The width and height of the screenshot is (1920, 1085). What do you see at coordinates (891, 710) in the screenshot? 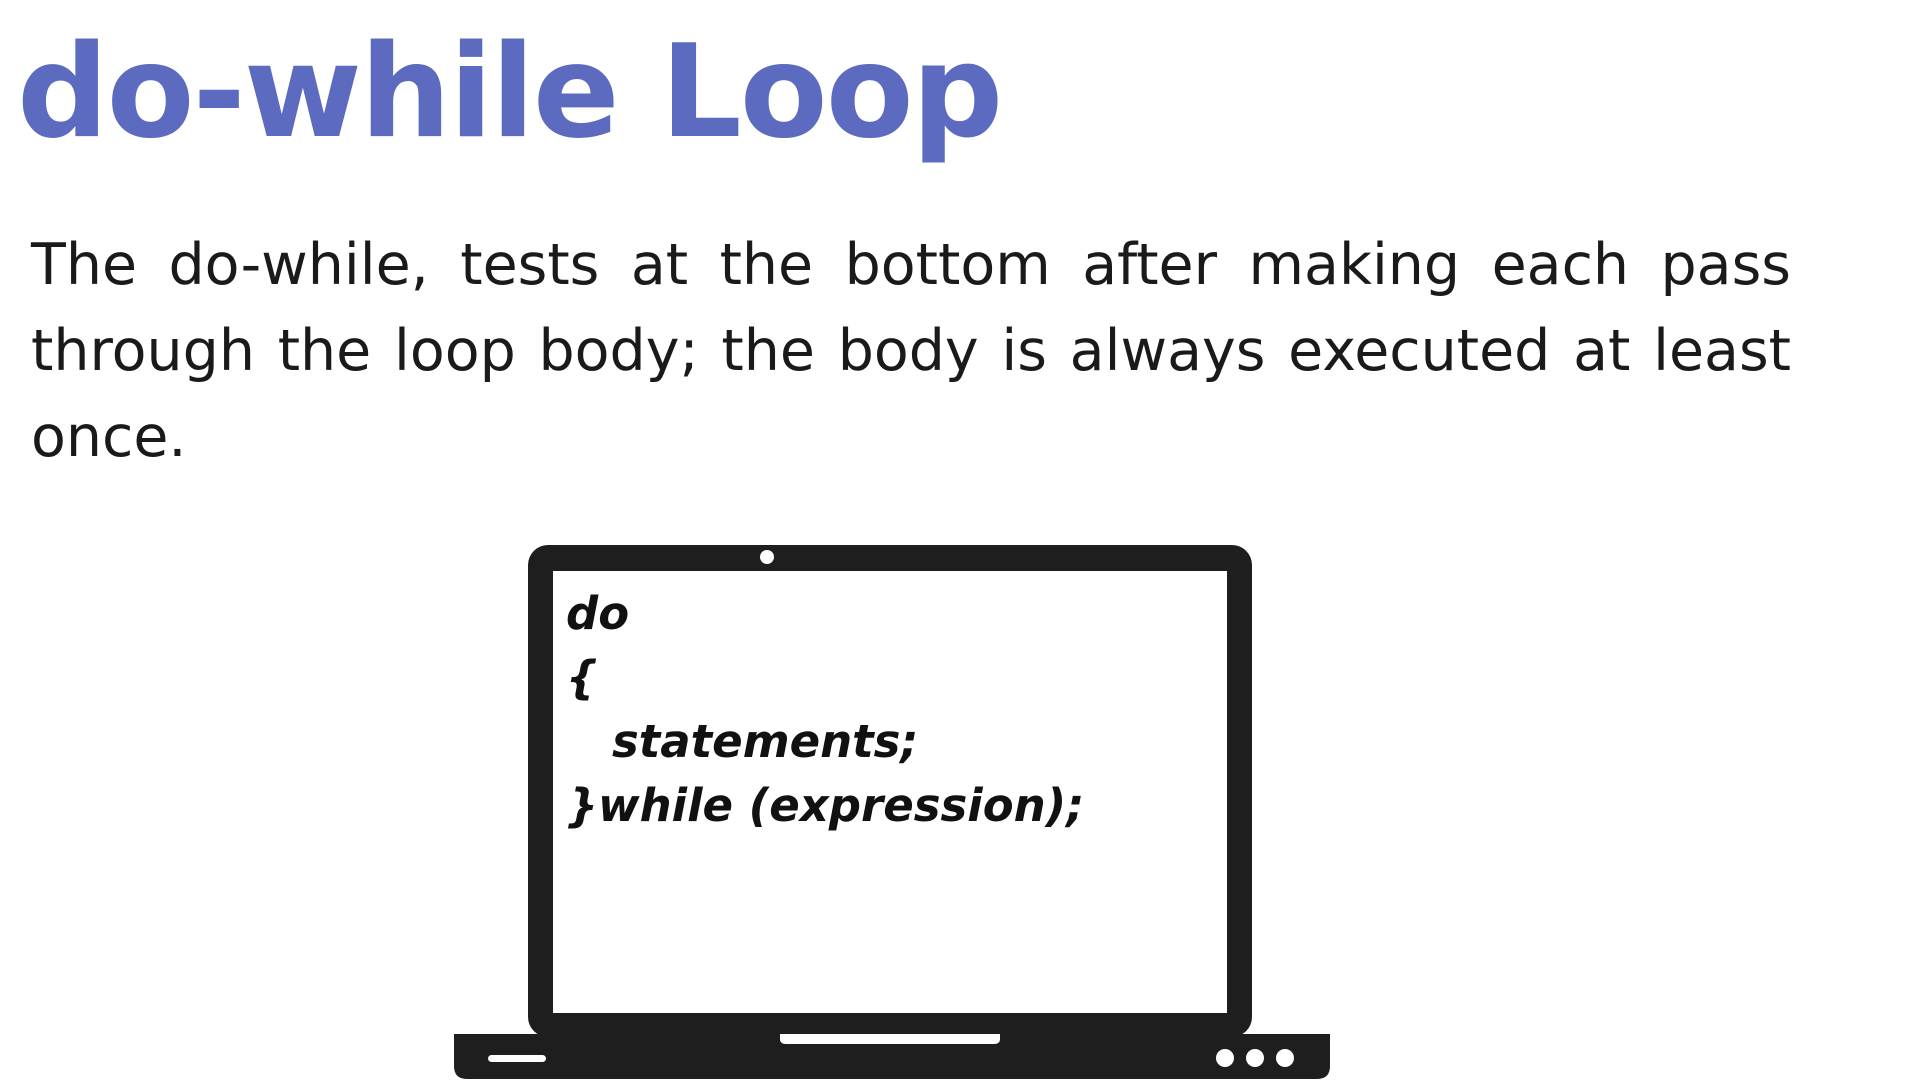
I see `code-snippet: do { statements; }while (expression);` at bounding box center [891, 710].